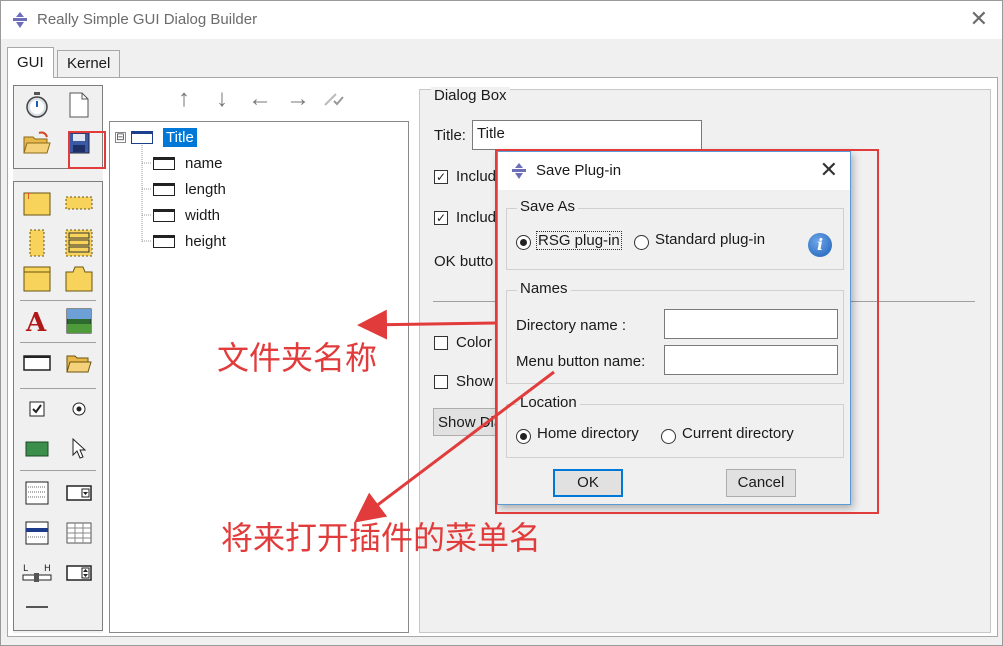  I want to click on tree-node-name: name, so click(188, 163).